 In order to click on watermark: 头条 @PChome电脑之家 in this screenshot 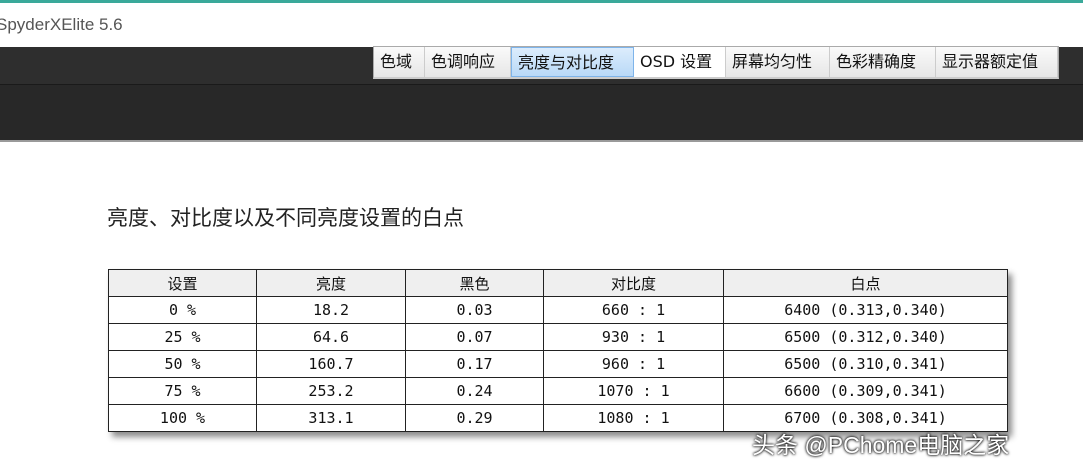, I will do `click(881, 445)`.